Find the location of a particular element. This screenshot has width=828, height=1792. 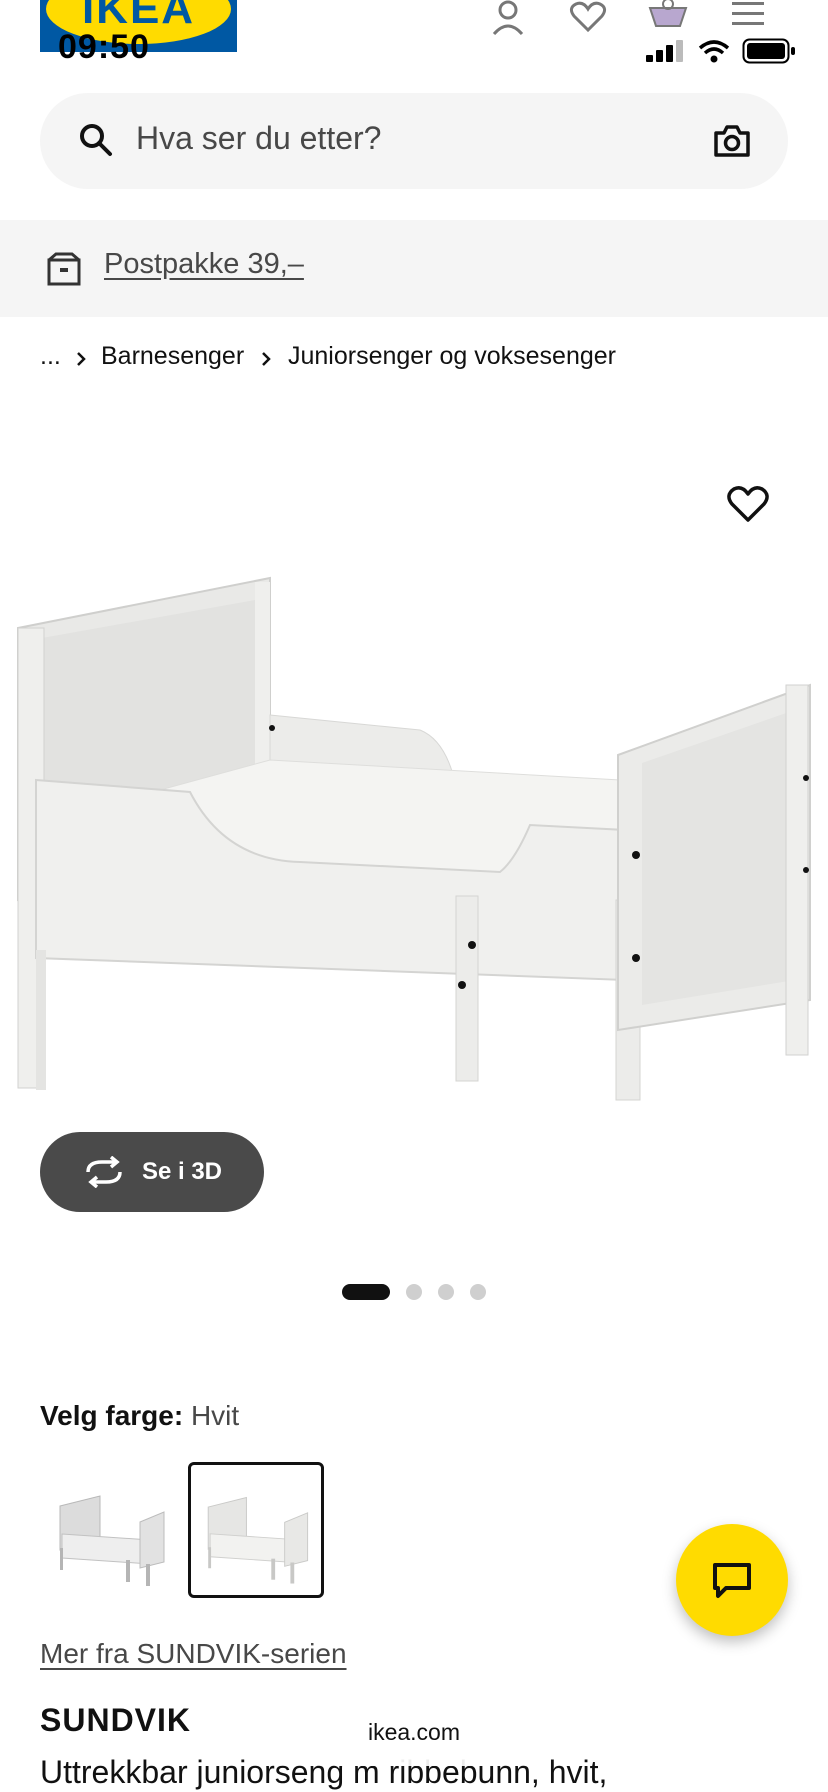

color-swatch-selected is located at coordinates (256, 1530).